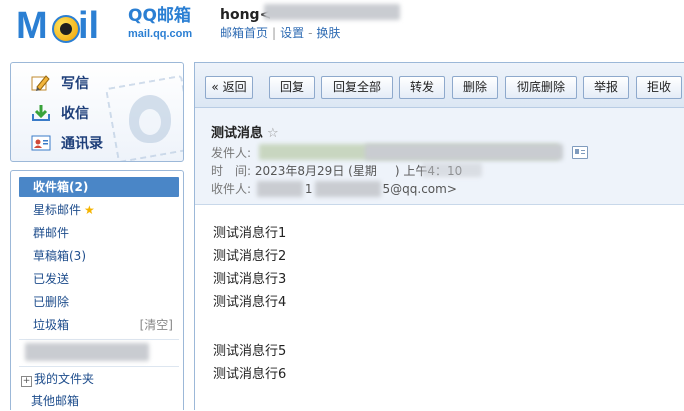 The image size is (684, 411). I want to click on message-toolbar: « 返回 回复 回复全部 转发 删除 彻底删除 举报 拒收, so click(439, 85).